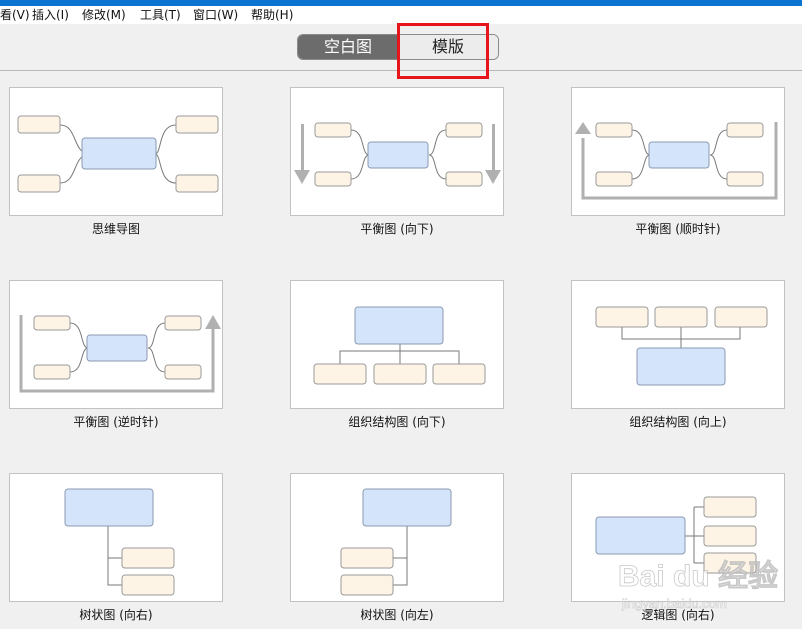 This screenshot has width=802, height=629. I want to click on template-caption: 树状图 (向右), so click(116, 615).